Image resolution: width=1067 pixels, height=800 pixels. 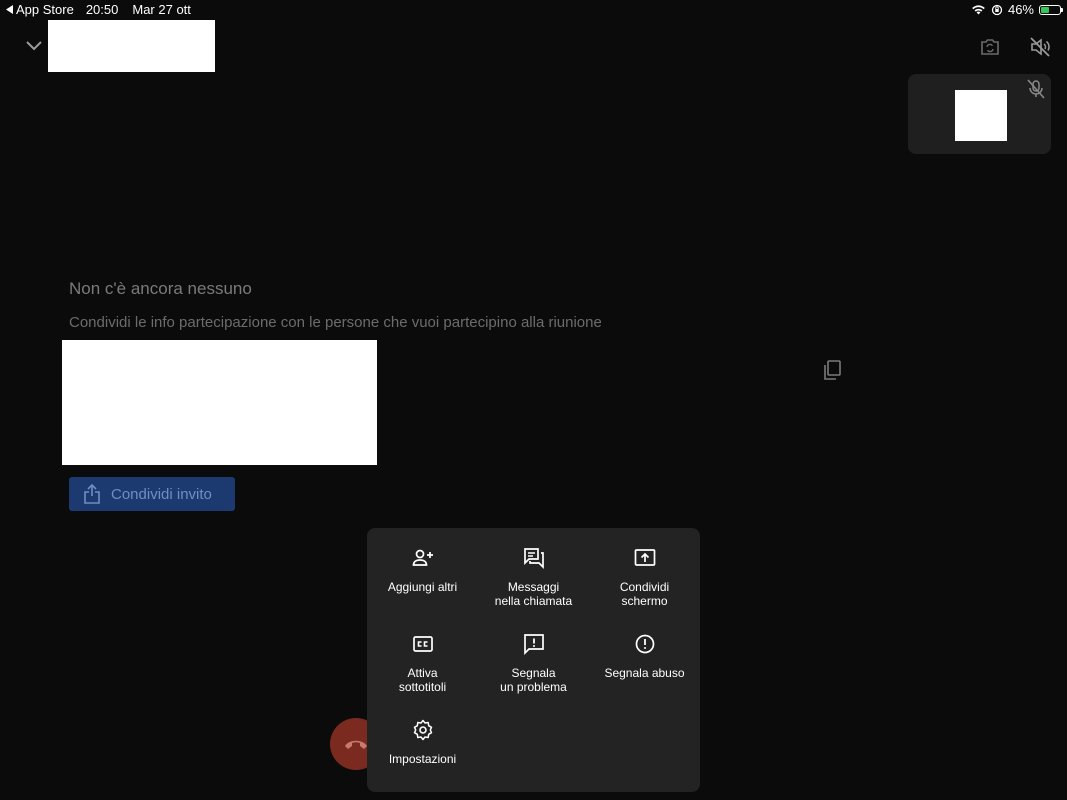 What do you see at coordinates (34, 46) in the screenshot?
I see `collapse-chevron-icon` at bounding box center [34, 46].